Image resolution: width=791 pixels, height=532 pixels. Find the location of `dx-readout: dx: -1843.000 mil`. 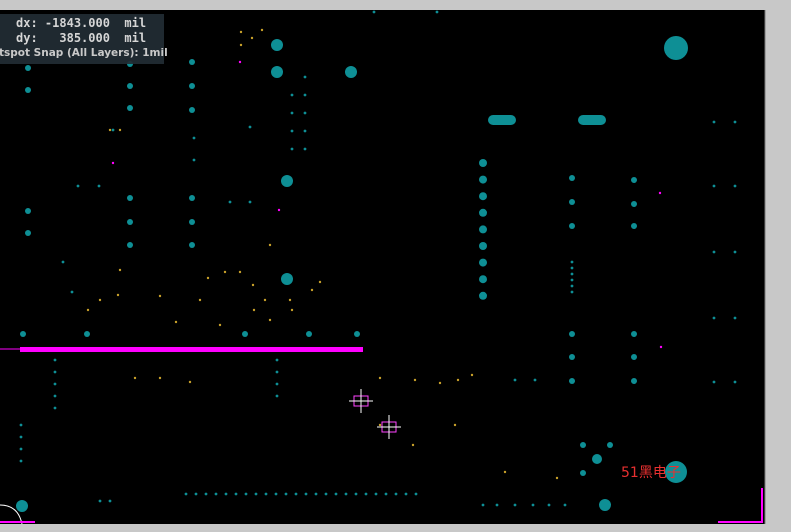

dx-readout: dx: -1843.000 mil is located at coordinates (81, 23).